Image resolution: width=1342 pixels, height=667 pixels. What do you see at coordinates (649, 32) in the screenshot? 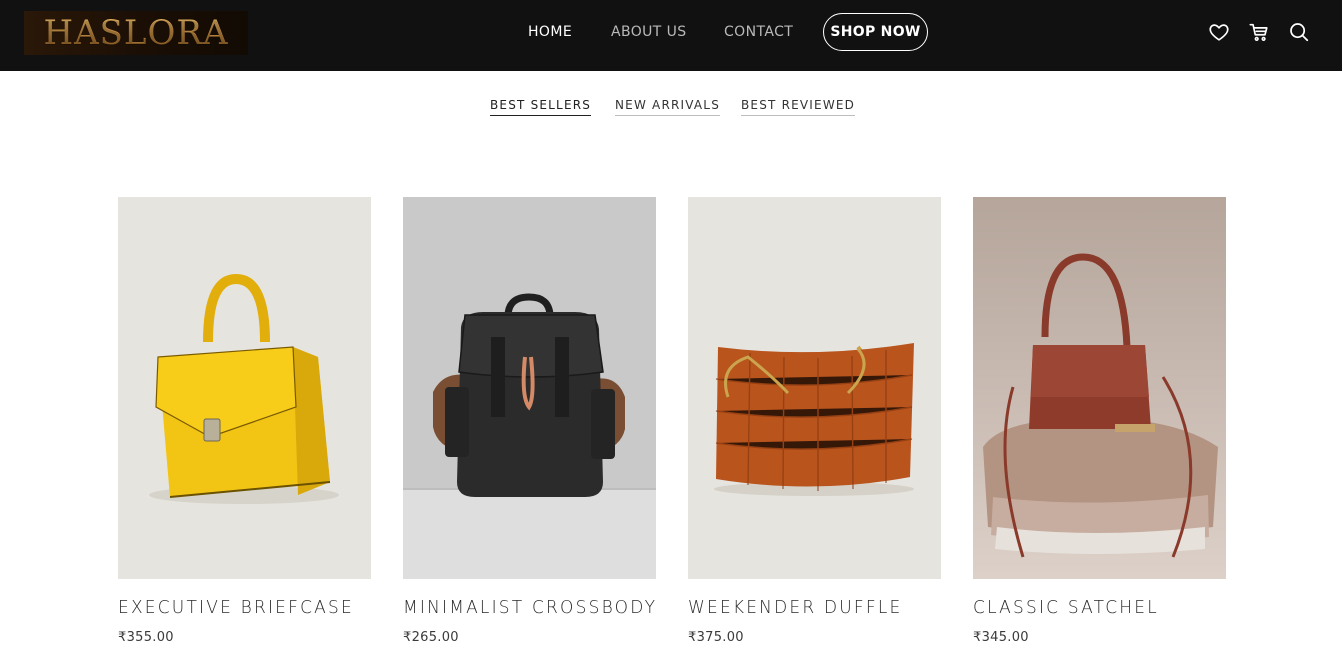
I see `nav-about-us: ABOUT US` at bounding box center [649, 32].